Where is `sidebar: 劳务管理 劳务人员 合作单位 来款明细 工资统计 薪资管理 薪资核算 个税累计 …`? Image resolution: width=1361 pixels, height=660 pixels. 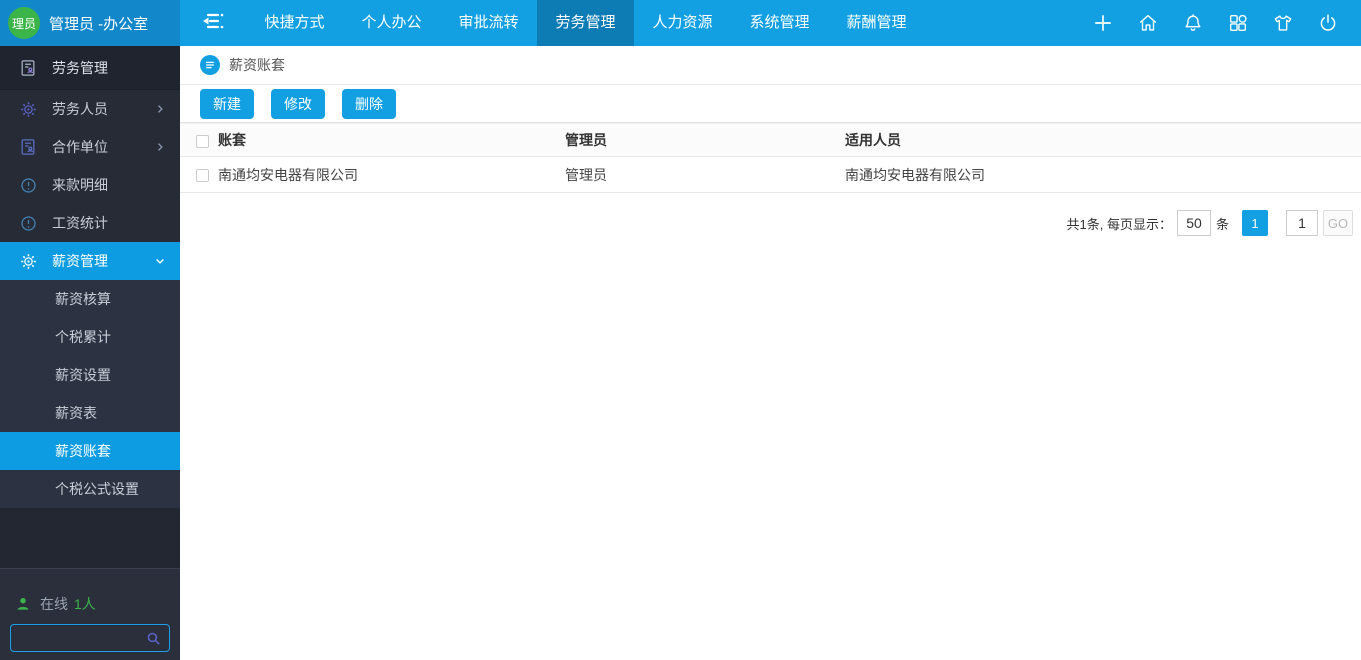 sidebar: 劳务管理 劳务人员 合作单位 来款明细 工资统计 薪资管理 薪资核算 个税累计 … is located at coordinates (90, 353).